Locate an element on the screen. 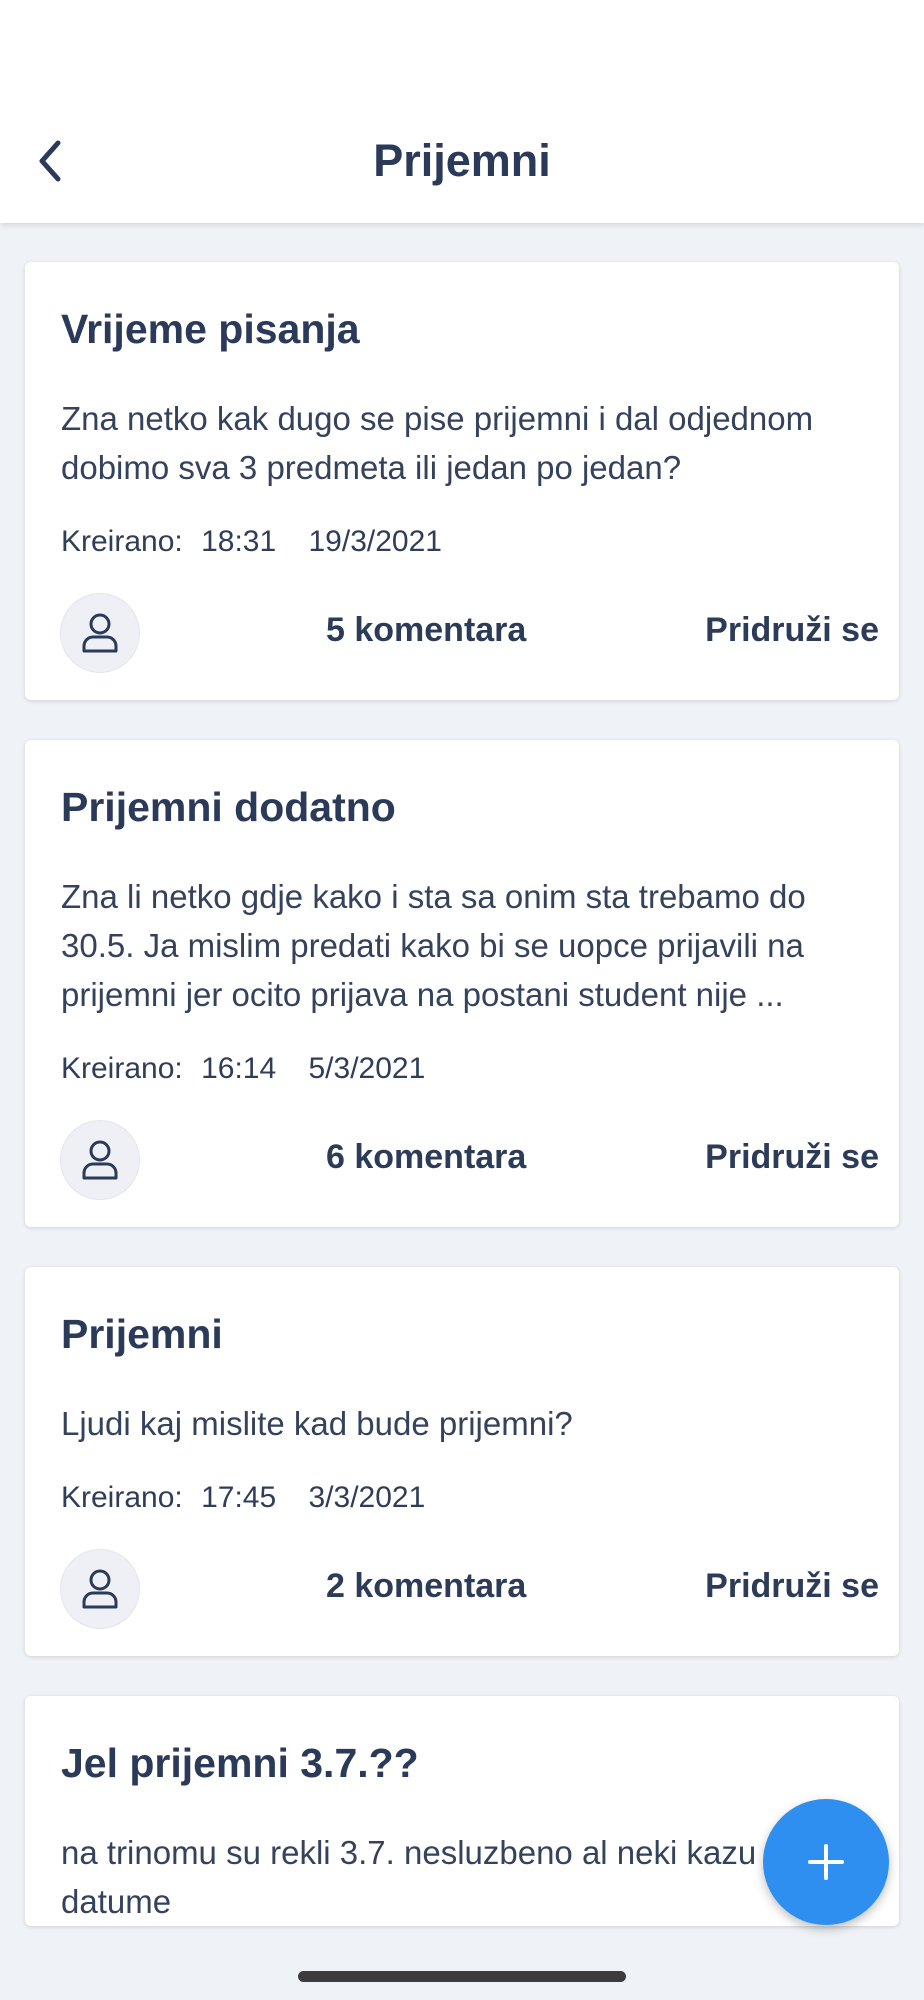  created-time: 17:45 is located at coordinates (239, 1497).